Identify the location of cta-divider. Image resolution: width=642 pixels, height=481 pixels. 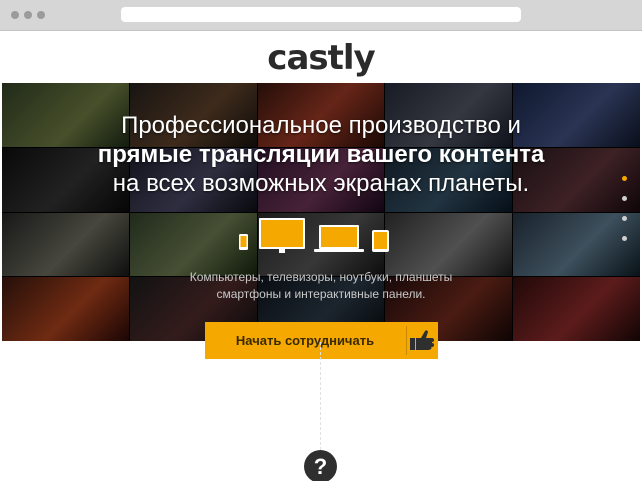
(406, 340).